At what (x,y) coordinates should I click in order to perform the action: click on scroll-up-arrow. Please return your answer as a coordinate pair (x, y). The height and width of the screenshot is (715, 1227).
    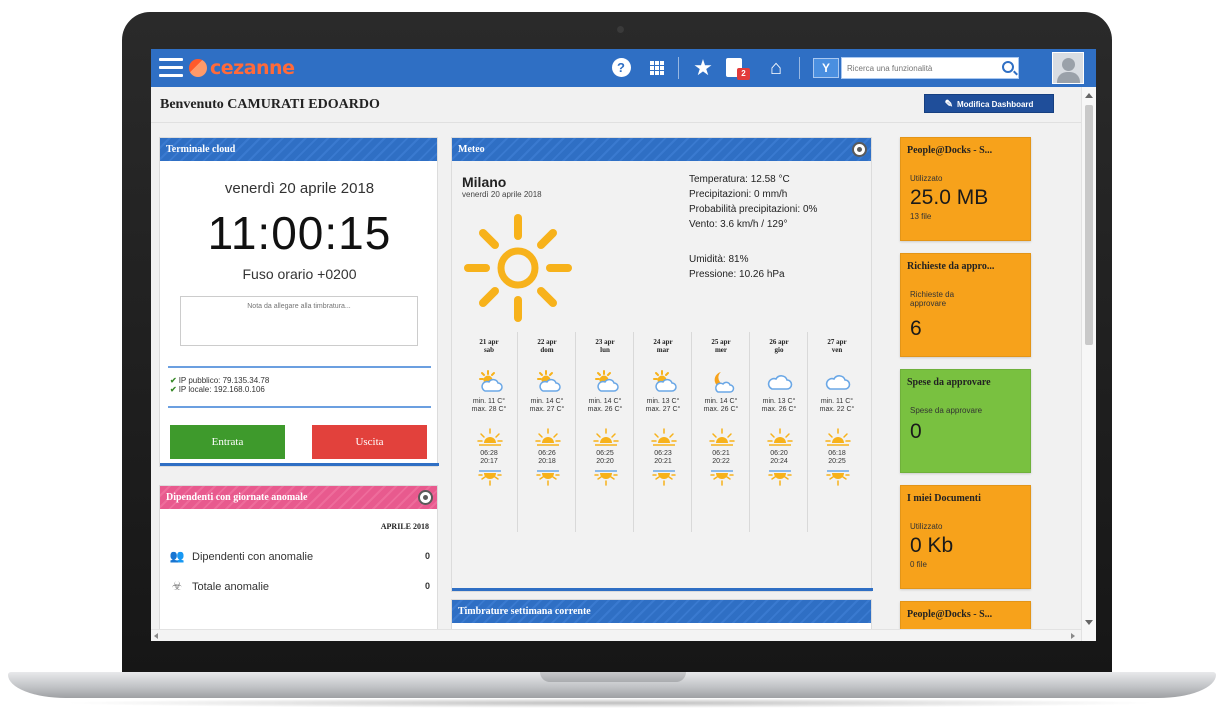
    Looking at the image, I should click on (1089, 95).